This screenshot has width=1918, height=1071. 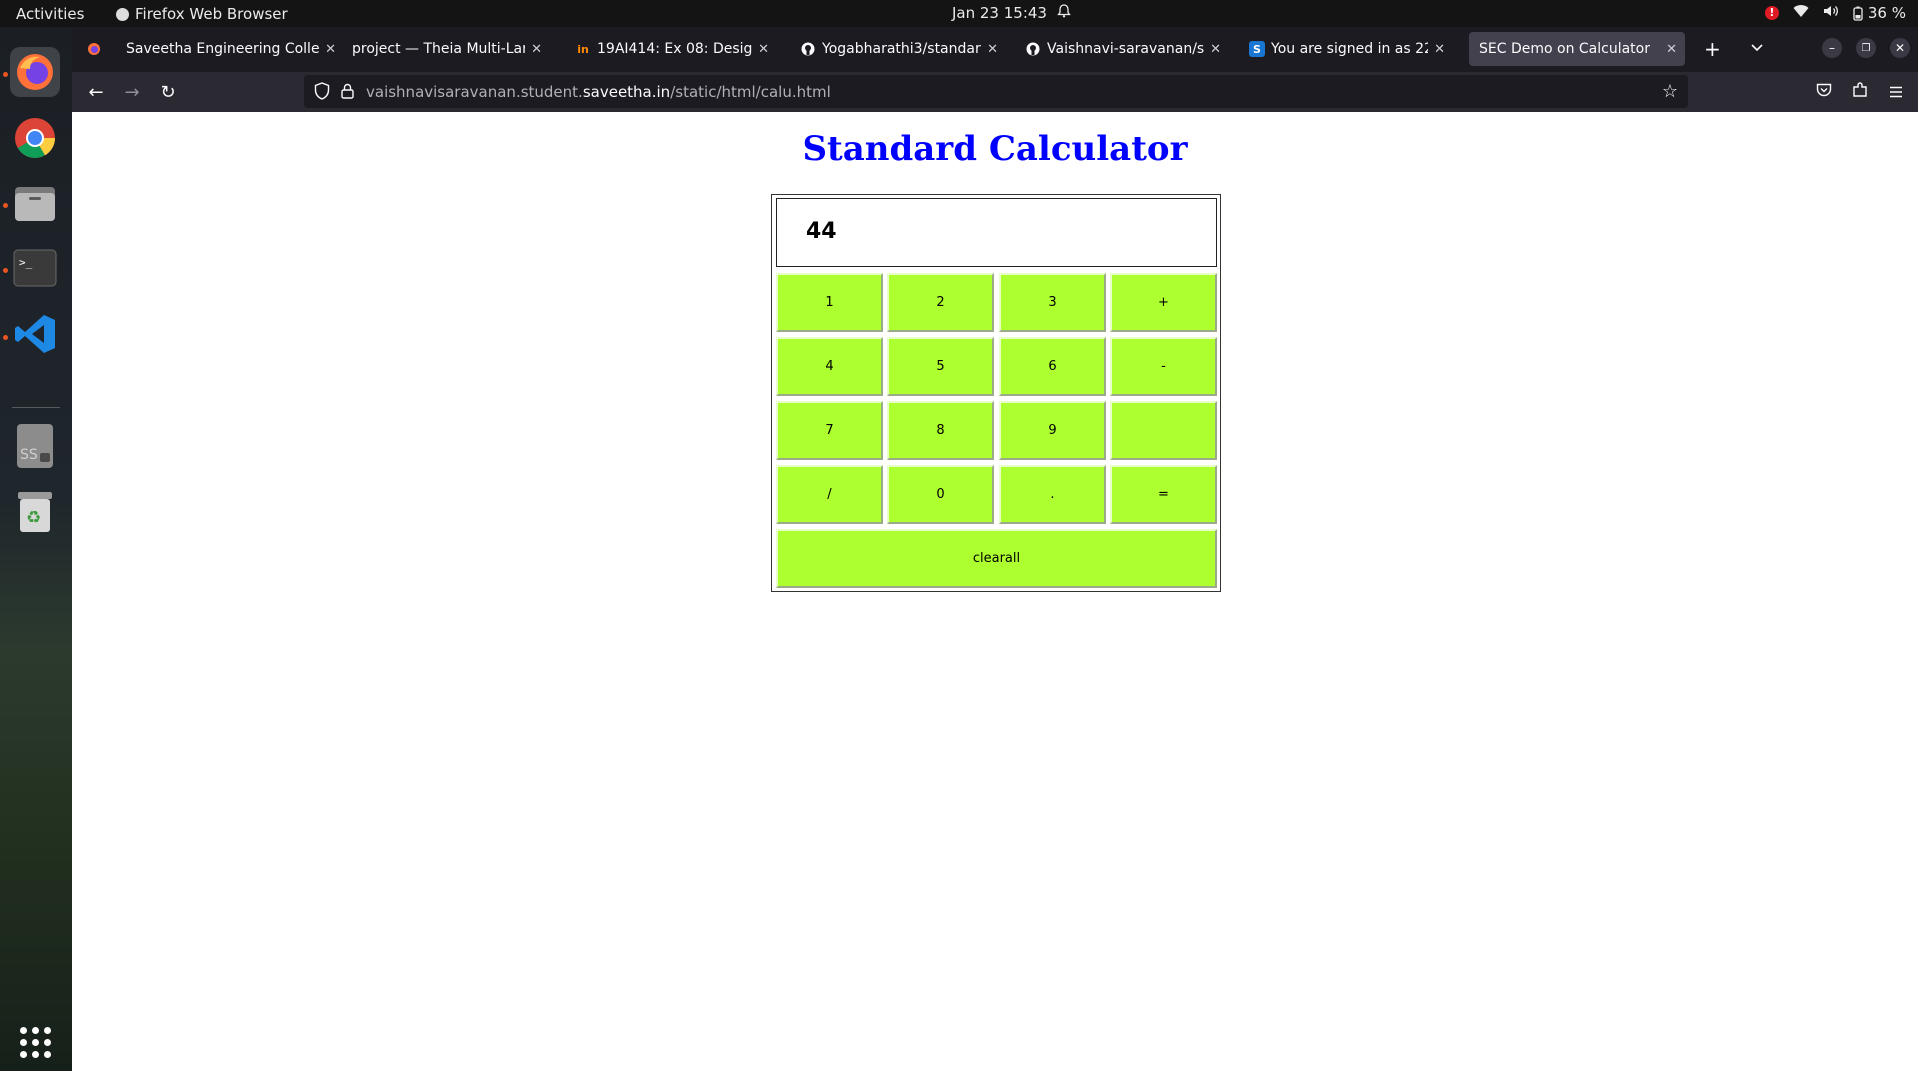 What do you see at coordinates (1886, 13) in the screenshot?
I see `battery-percent: 36 %` at bounding box center [1886, 13].